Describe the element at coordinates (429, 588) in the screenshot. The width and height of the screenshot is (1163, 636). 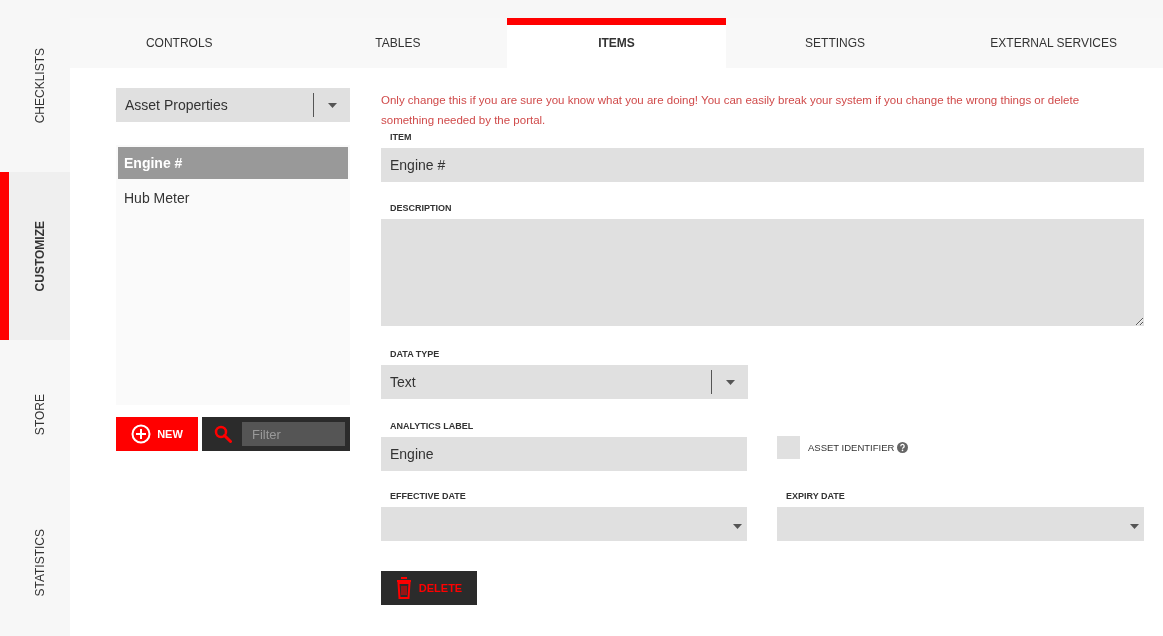
I see `delete-button: DELETE` at that location.